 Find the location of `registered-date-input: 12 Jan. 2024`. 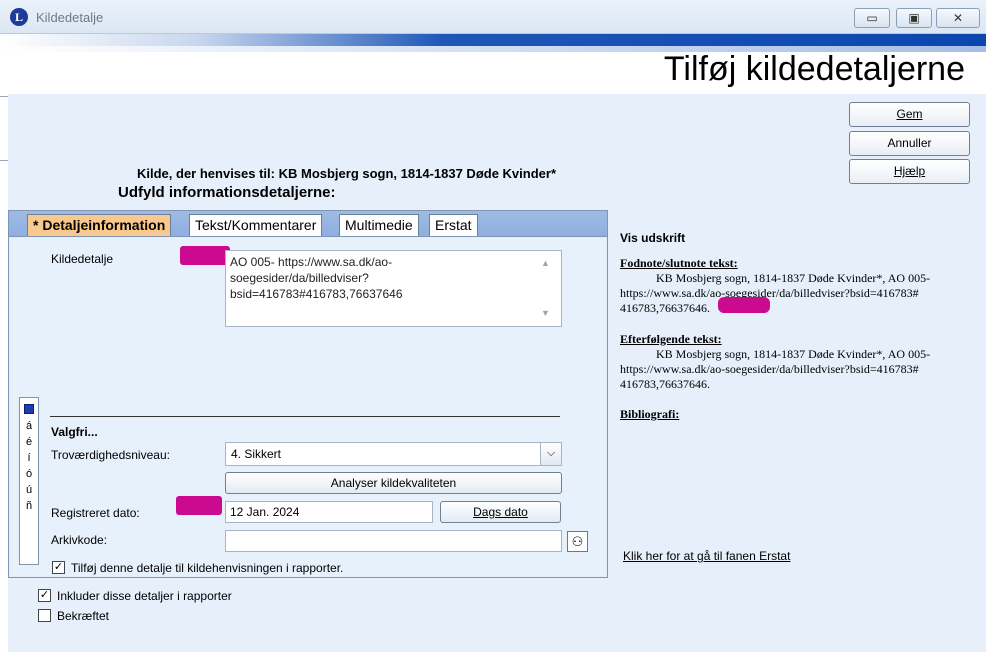

registered-date-input: 12 Jan. 2024 is located at coordinates (329, 512).